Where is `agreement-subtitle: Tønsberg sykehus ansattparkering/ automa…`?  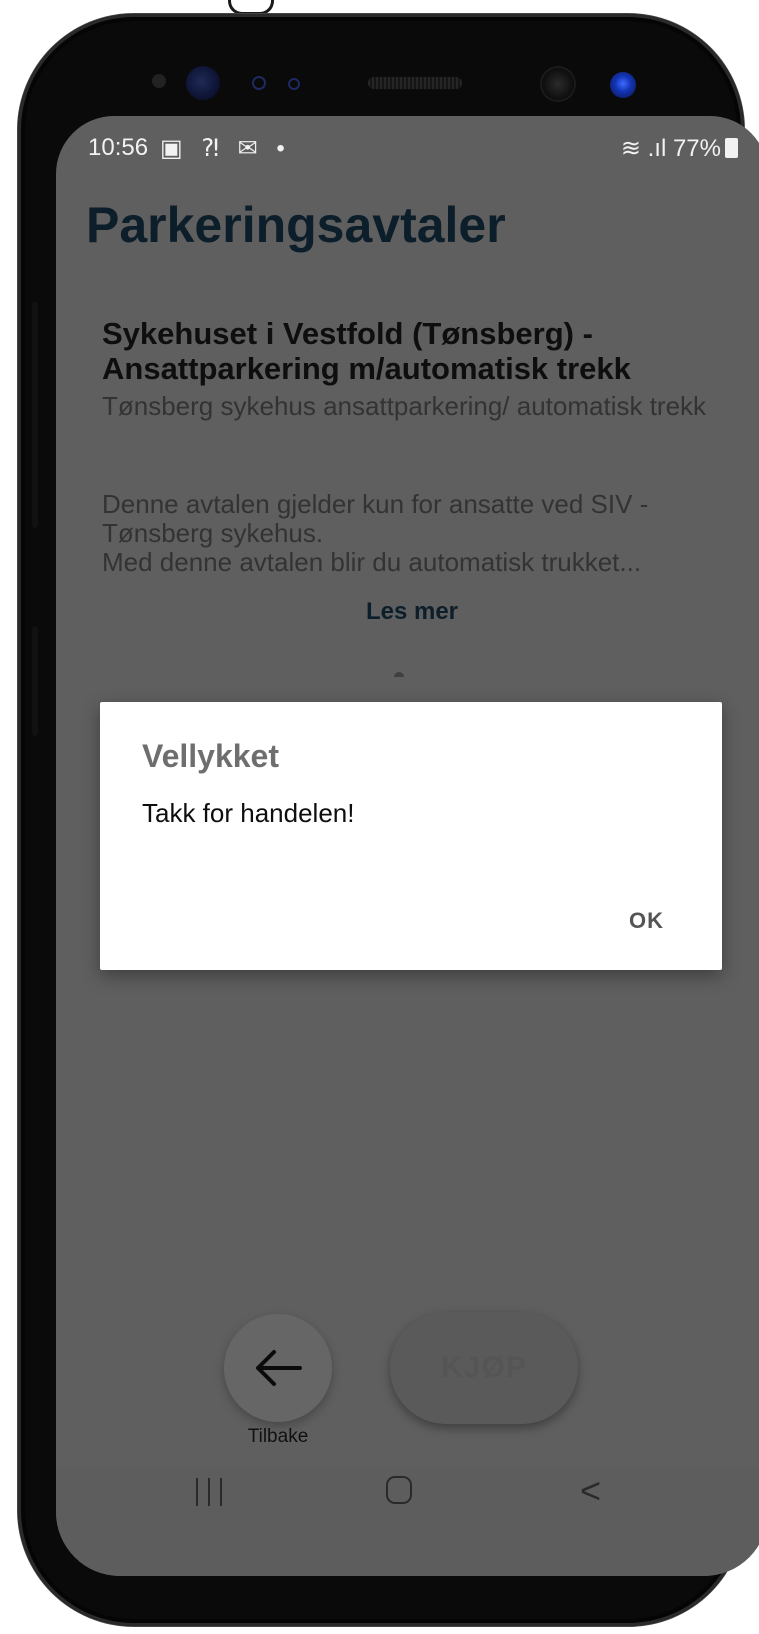 agreement-subtitle: Tønsberg sykehus ansattparkering/ automa… is located at coordinates (404, 406).